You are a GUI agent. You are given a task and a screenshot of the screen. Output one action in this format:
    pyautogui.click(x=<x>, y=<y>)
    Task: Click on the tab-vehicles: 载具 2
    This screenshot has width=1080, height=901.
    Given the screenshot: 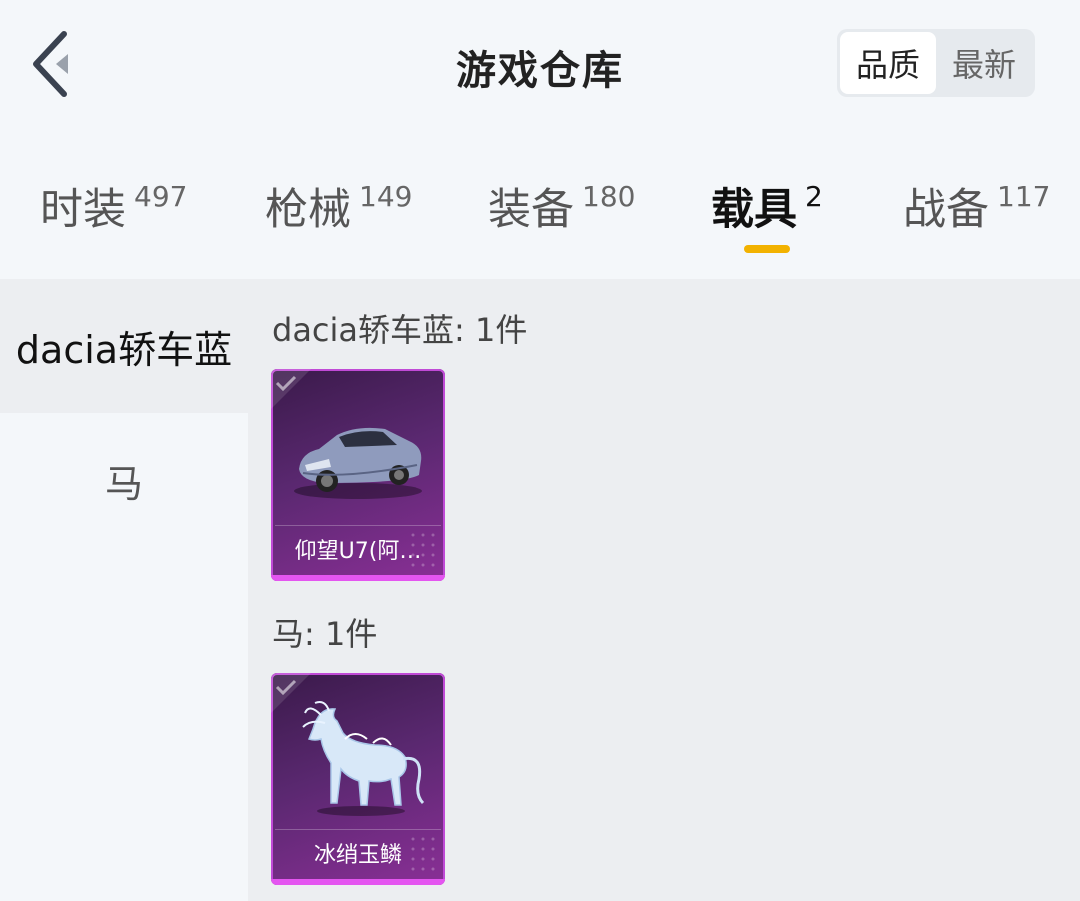 What is the action you would take?
    pyautogui.click(x=767, y=210)
    